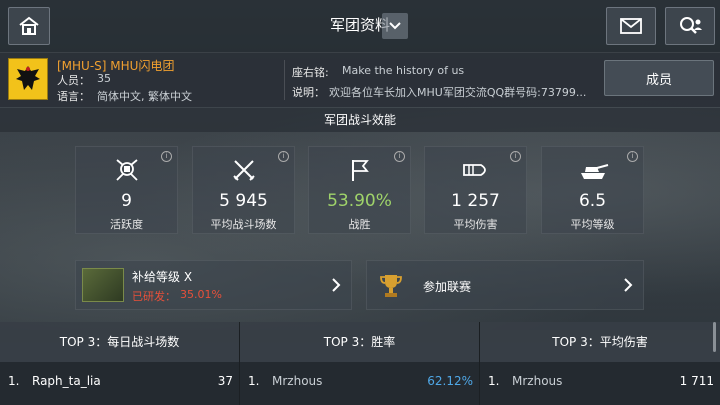 The image size is (720, 405). I want to click on supply-title: 补给等级 X, so click(162, 277).